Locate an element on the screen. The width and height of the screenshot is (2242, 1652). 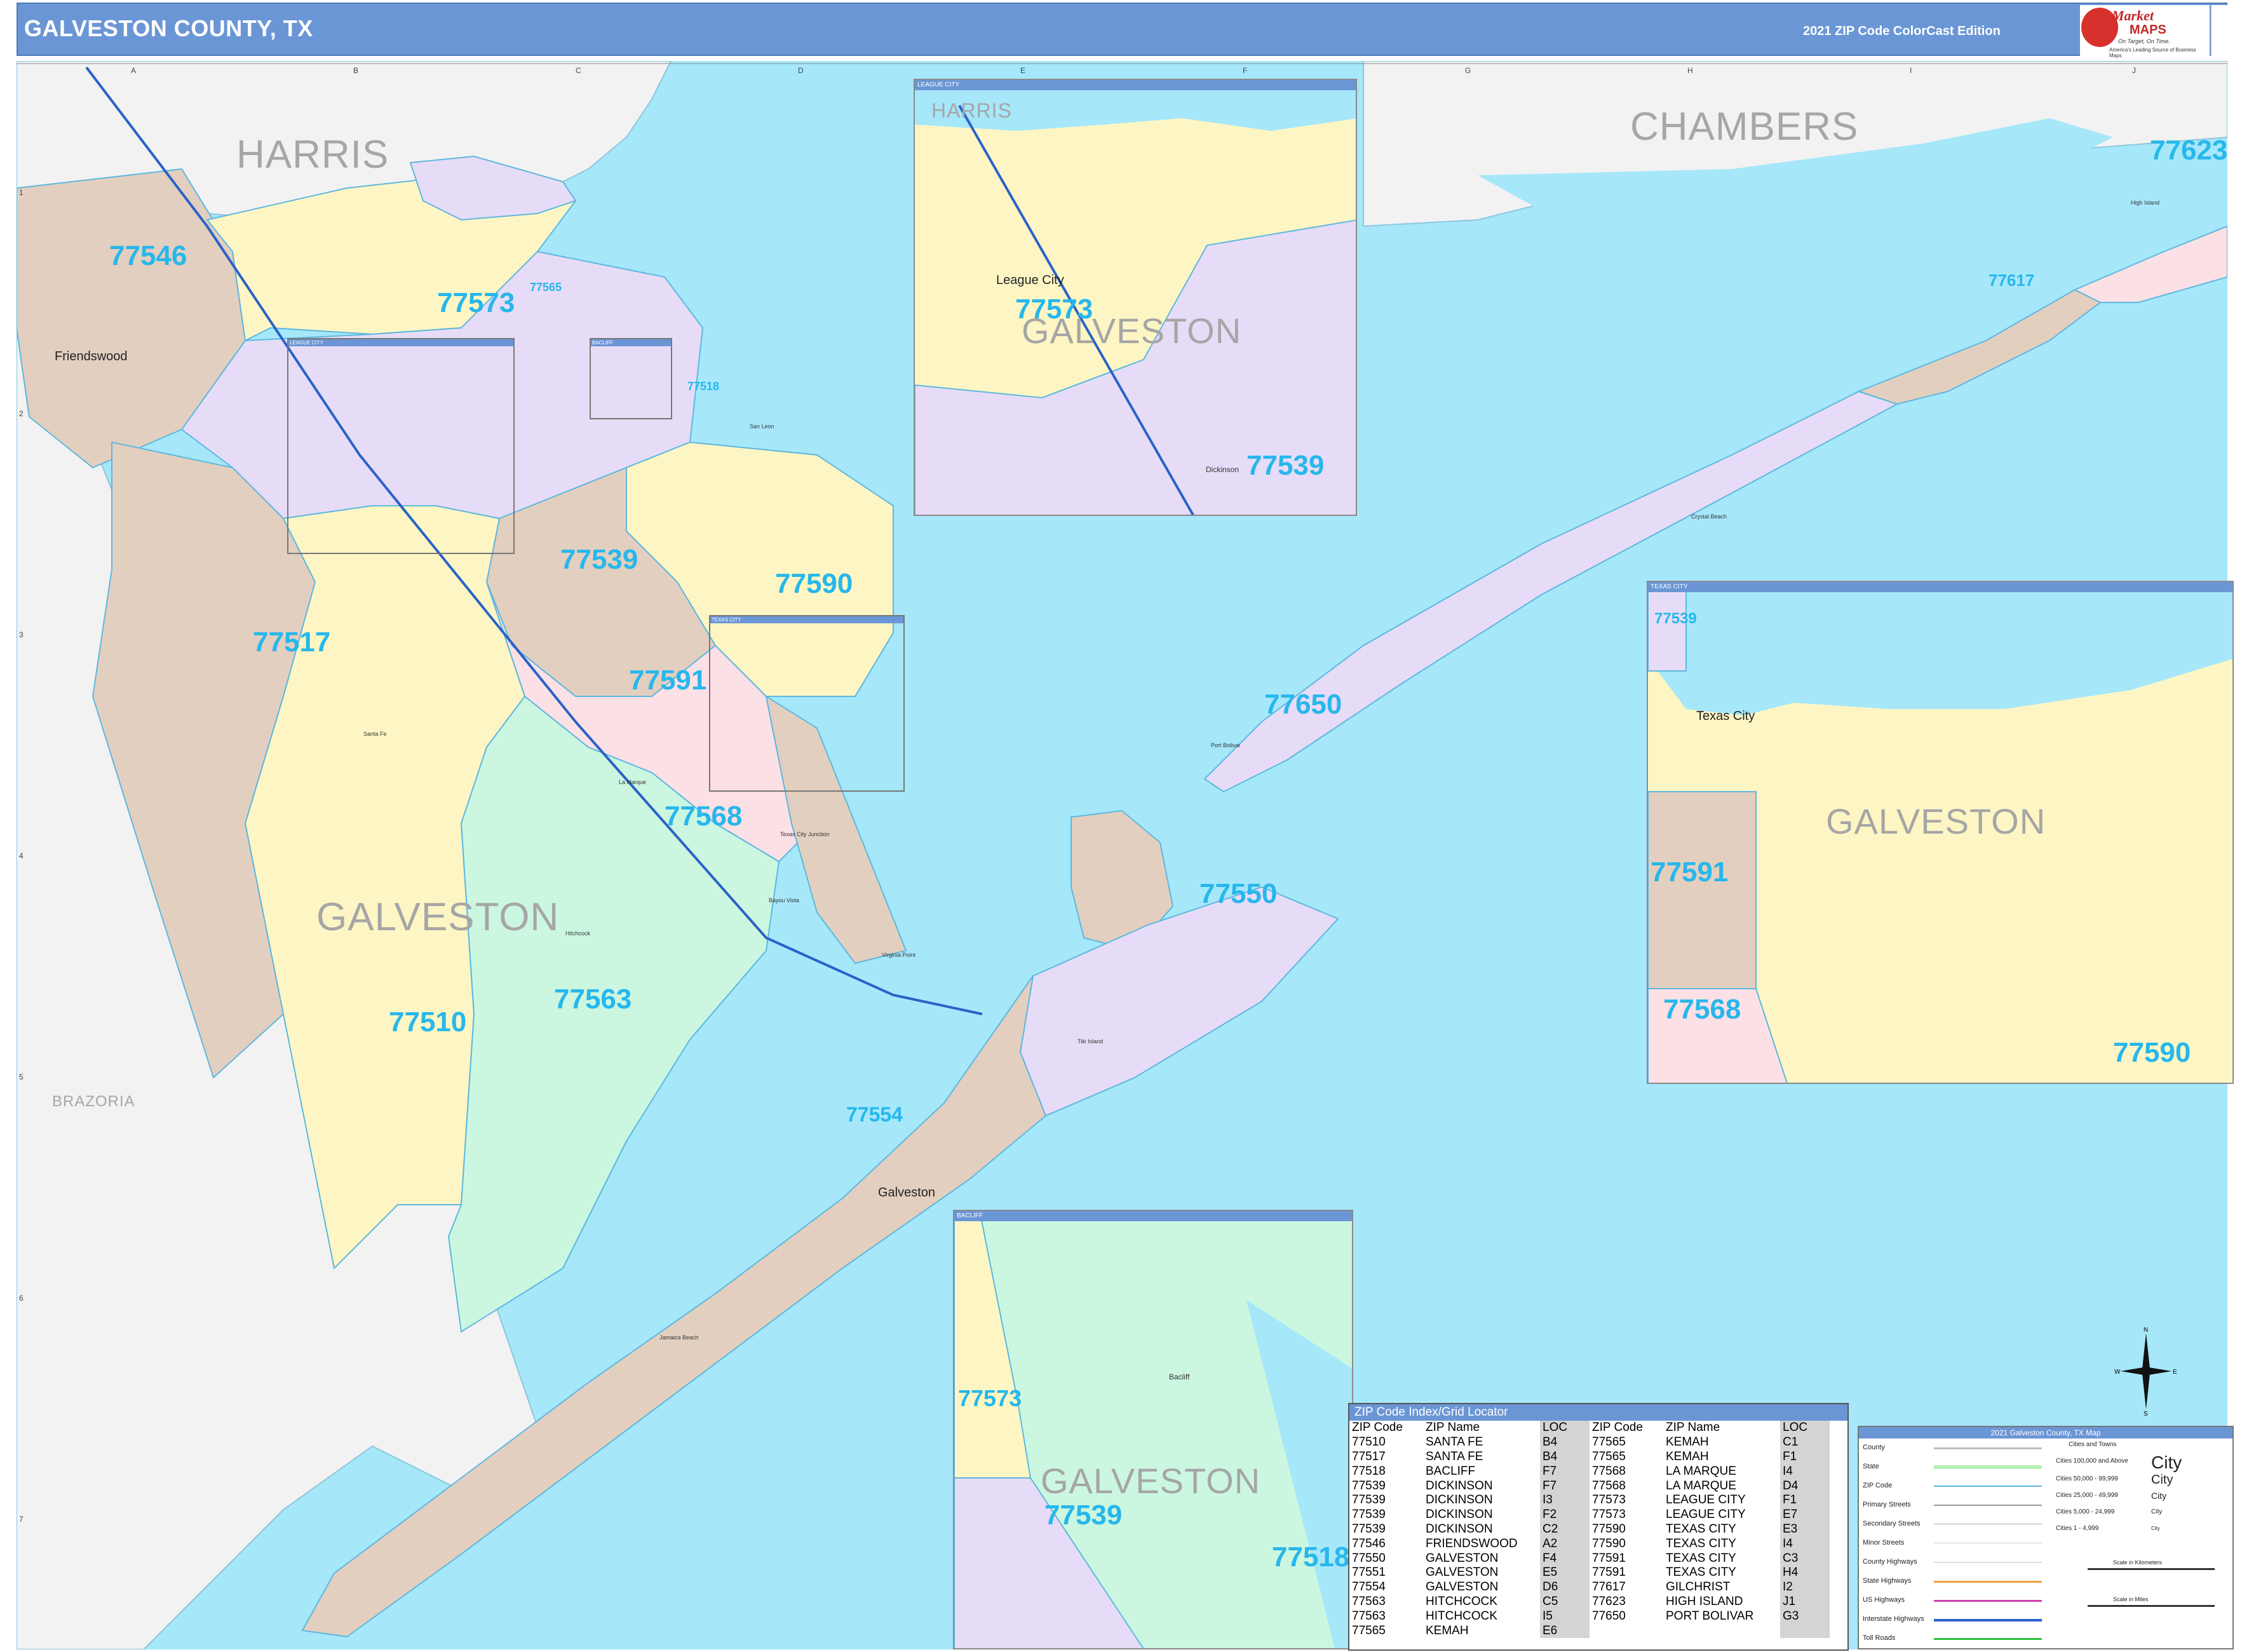
zip-index-cell: 77510 is located at coordinates (1369, 1442).